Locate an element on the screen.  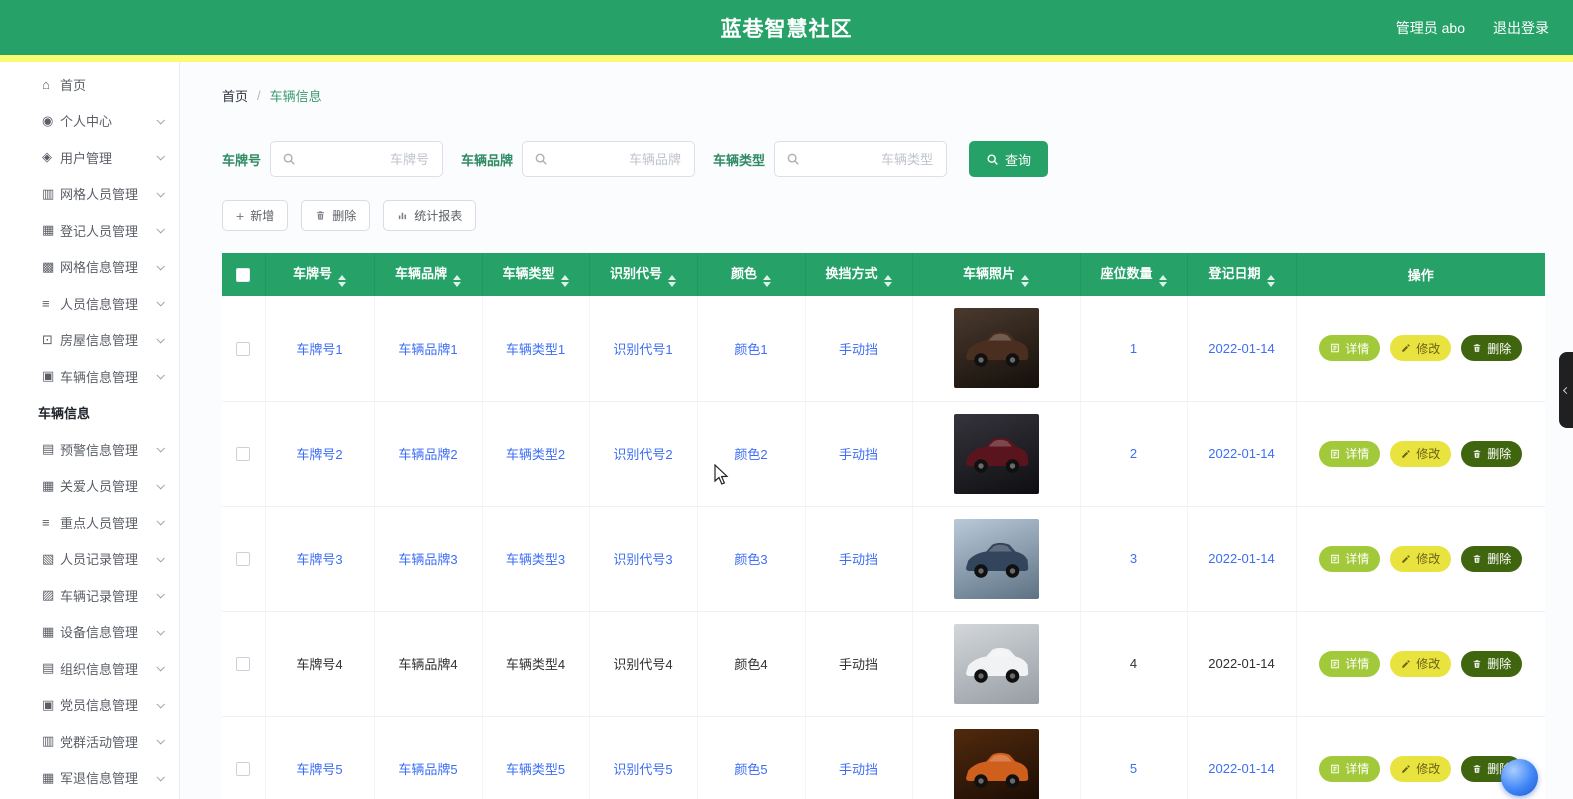
column-header: 车辆类型 is located at coordinates (536, 274).